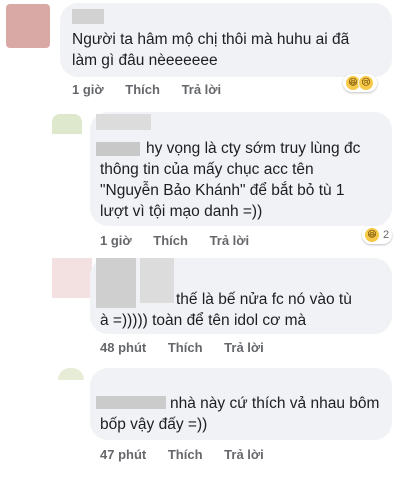  I want to click on comment-line: bốp vậy đấy =)), so click(154, 424).